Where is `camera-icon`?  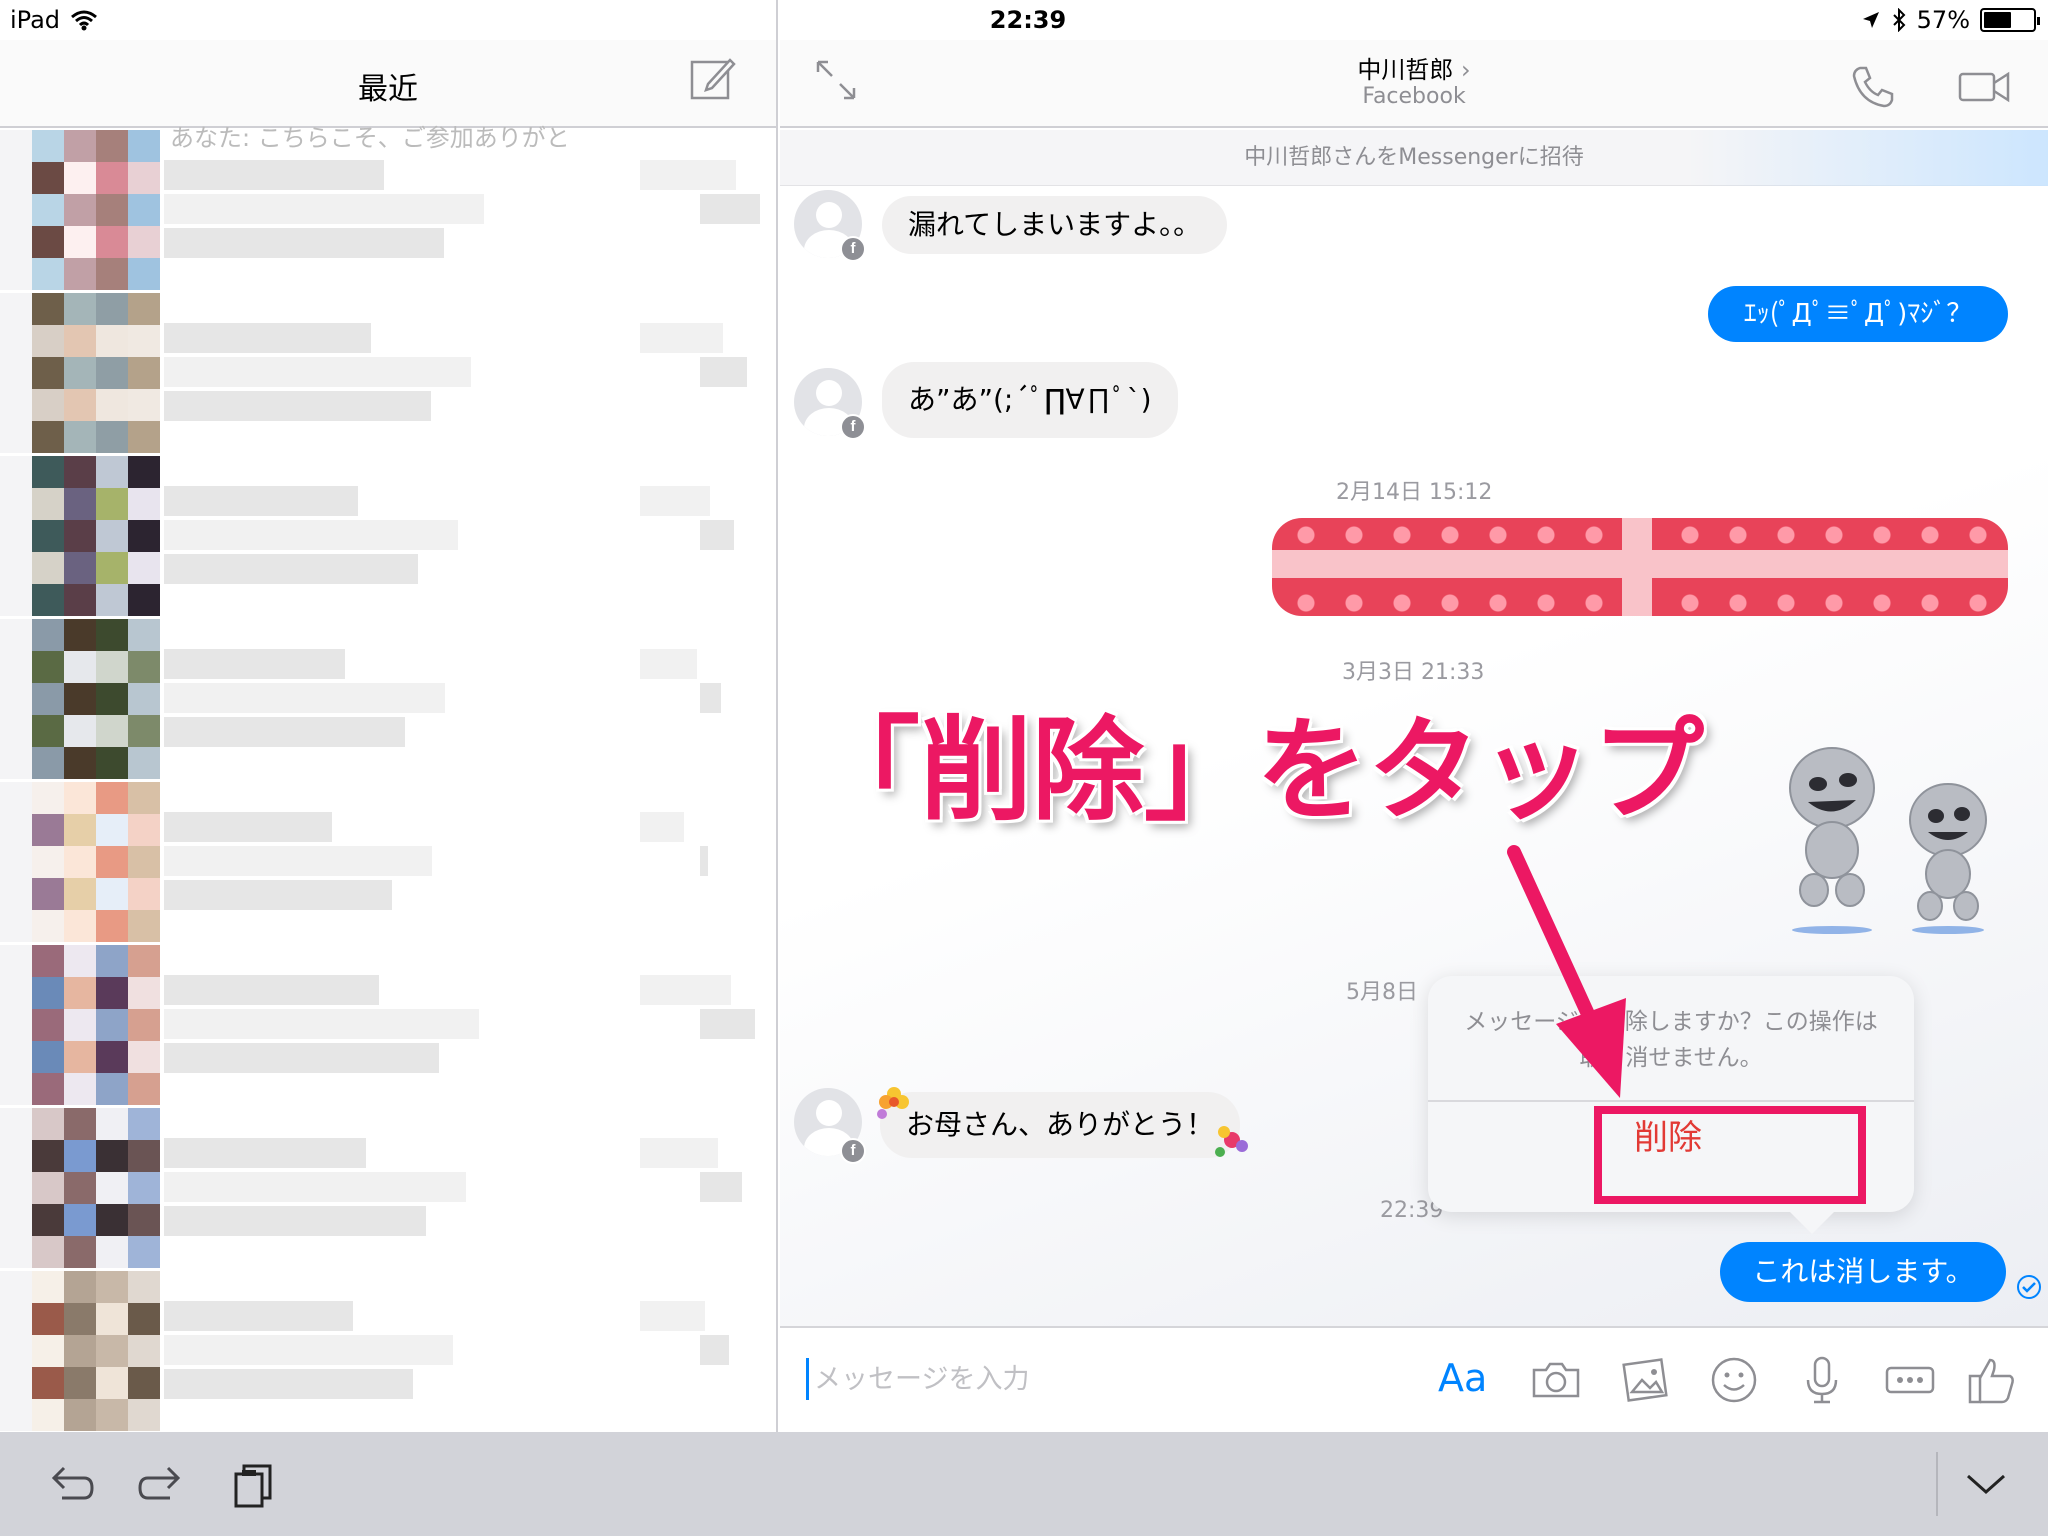 camera-icon is located at coordinates (1556, 1380).